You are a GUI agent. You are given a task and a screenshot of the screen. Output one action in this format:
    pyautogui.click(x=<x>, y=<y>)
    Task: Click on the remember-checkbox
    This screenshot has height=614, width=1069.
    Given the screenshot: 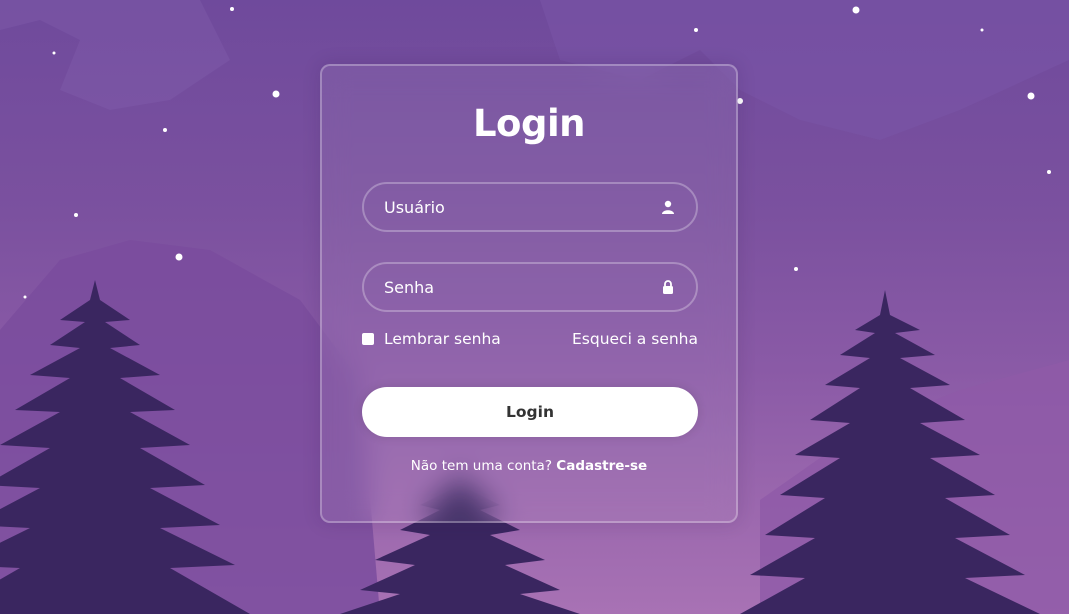 What is the action you would take?
    pyautogui.click(x=368, y=339)
    